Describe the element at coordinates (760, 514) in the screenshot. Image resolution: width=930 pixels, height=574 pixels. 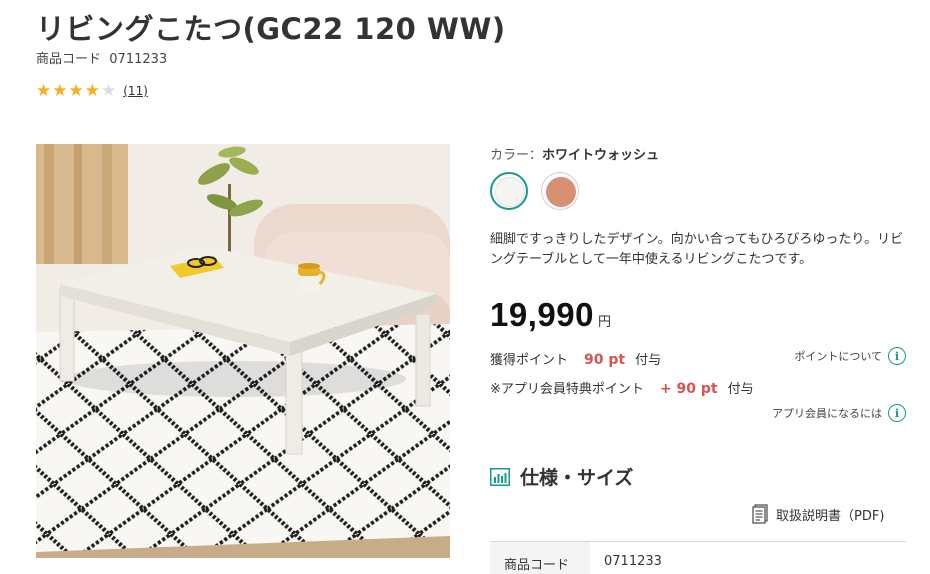
I see `document-icon` at that location.